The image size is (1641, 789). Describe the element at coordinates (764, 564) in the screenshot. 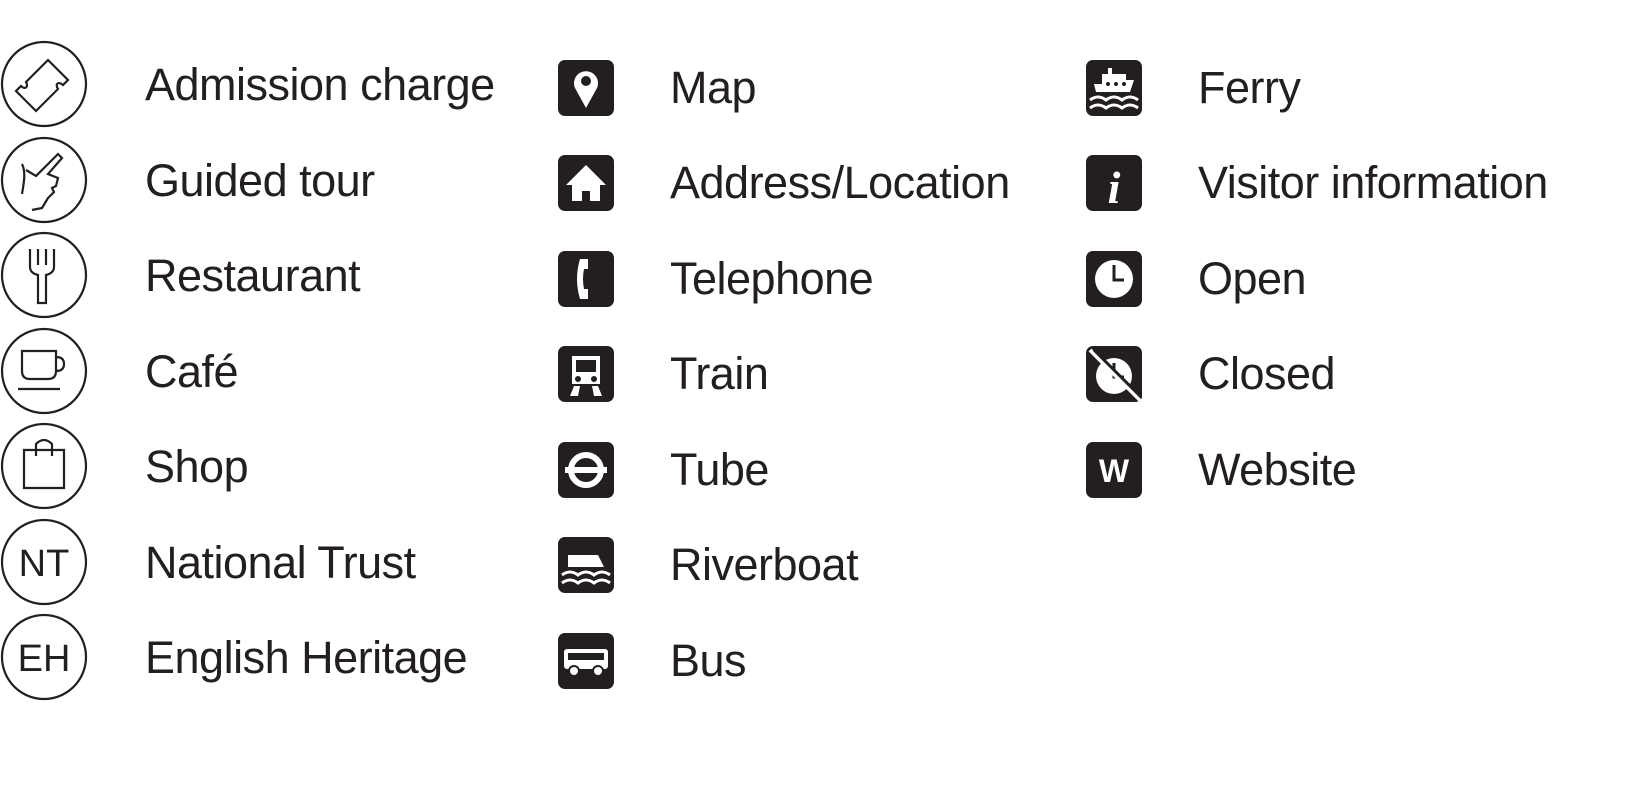

I see `legend-label: Riverboat` at that location.